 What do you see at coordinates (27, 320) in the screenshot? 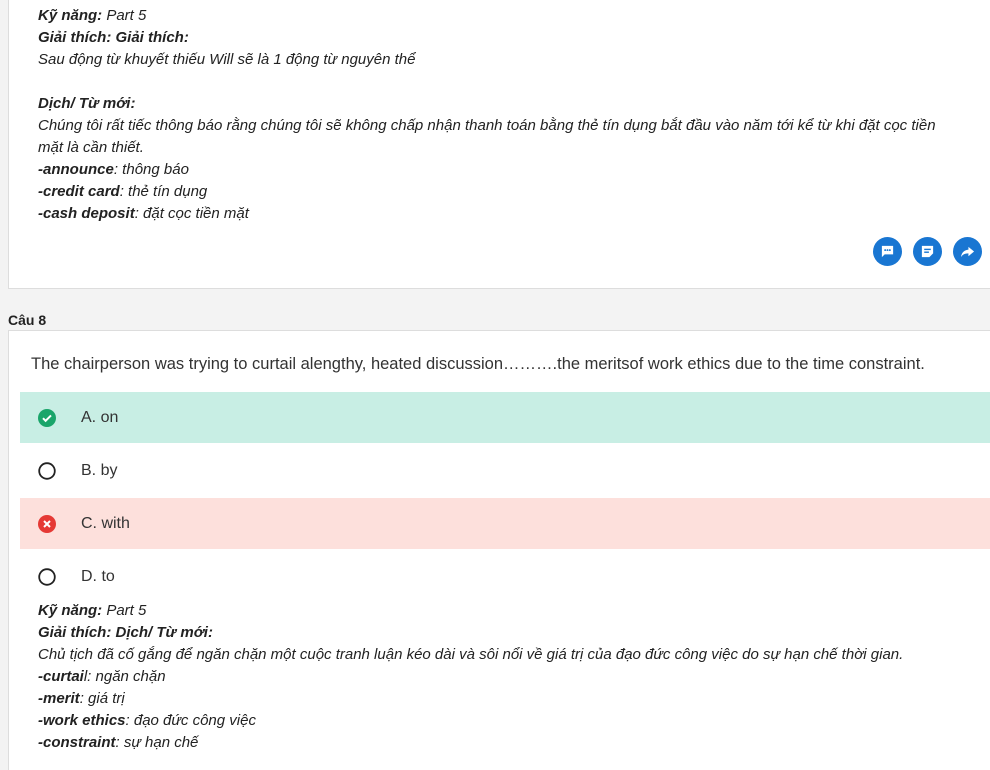
I see `question-number: Câu 8` at bounding box center [27, 320].